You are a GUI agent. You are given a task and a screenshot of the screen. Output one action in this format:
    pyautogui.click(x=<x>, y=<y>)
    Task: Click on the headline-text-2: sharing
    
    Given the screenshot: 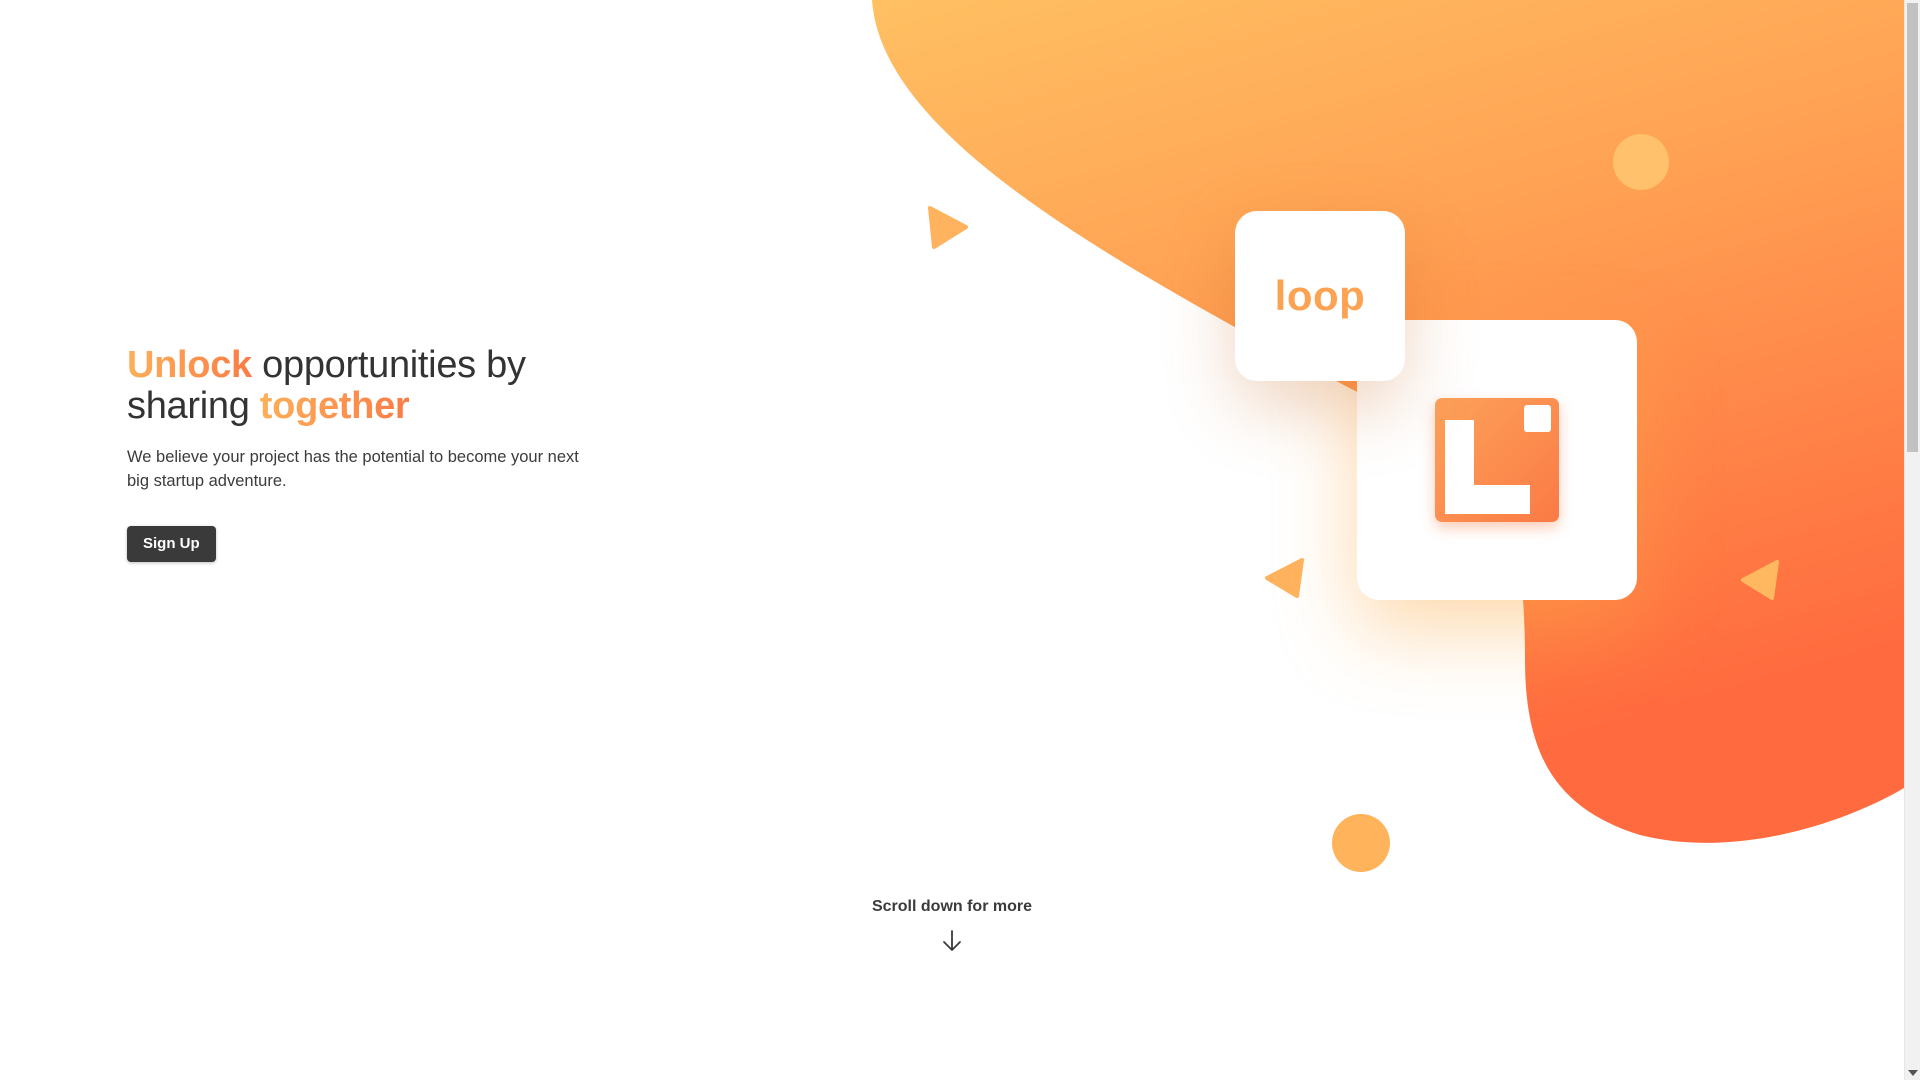 What is the action you would take?
    pyautogui.click(x=193, y=406)
    